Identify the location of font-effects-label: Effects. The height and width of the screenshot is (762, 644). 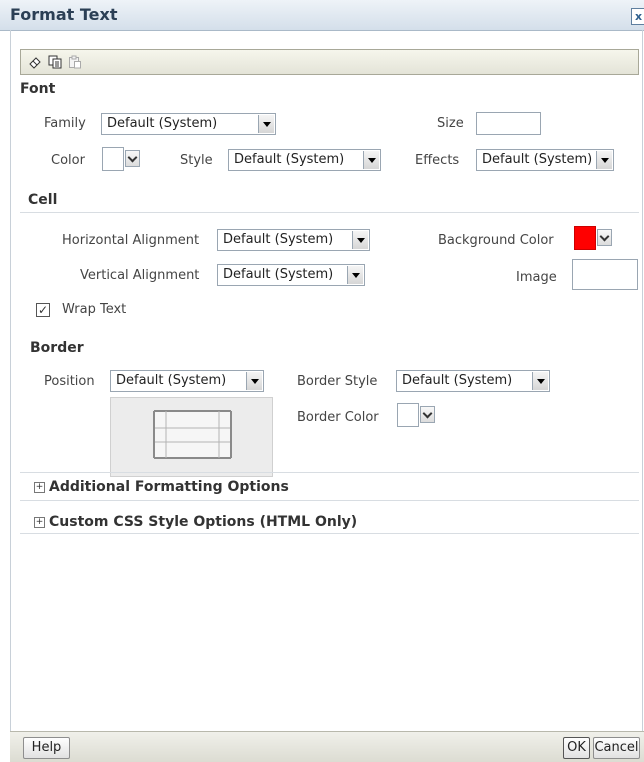
(437, 160).